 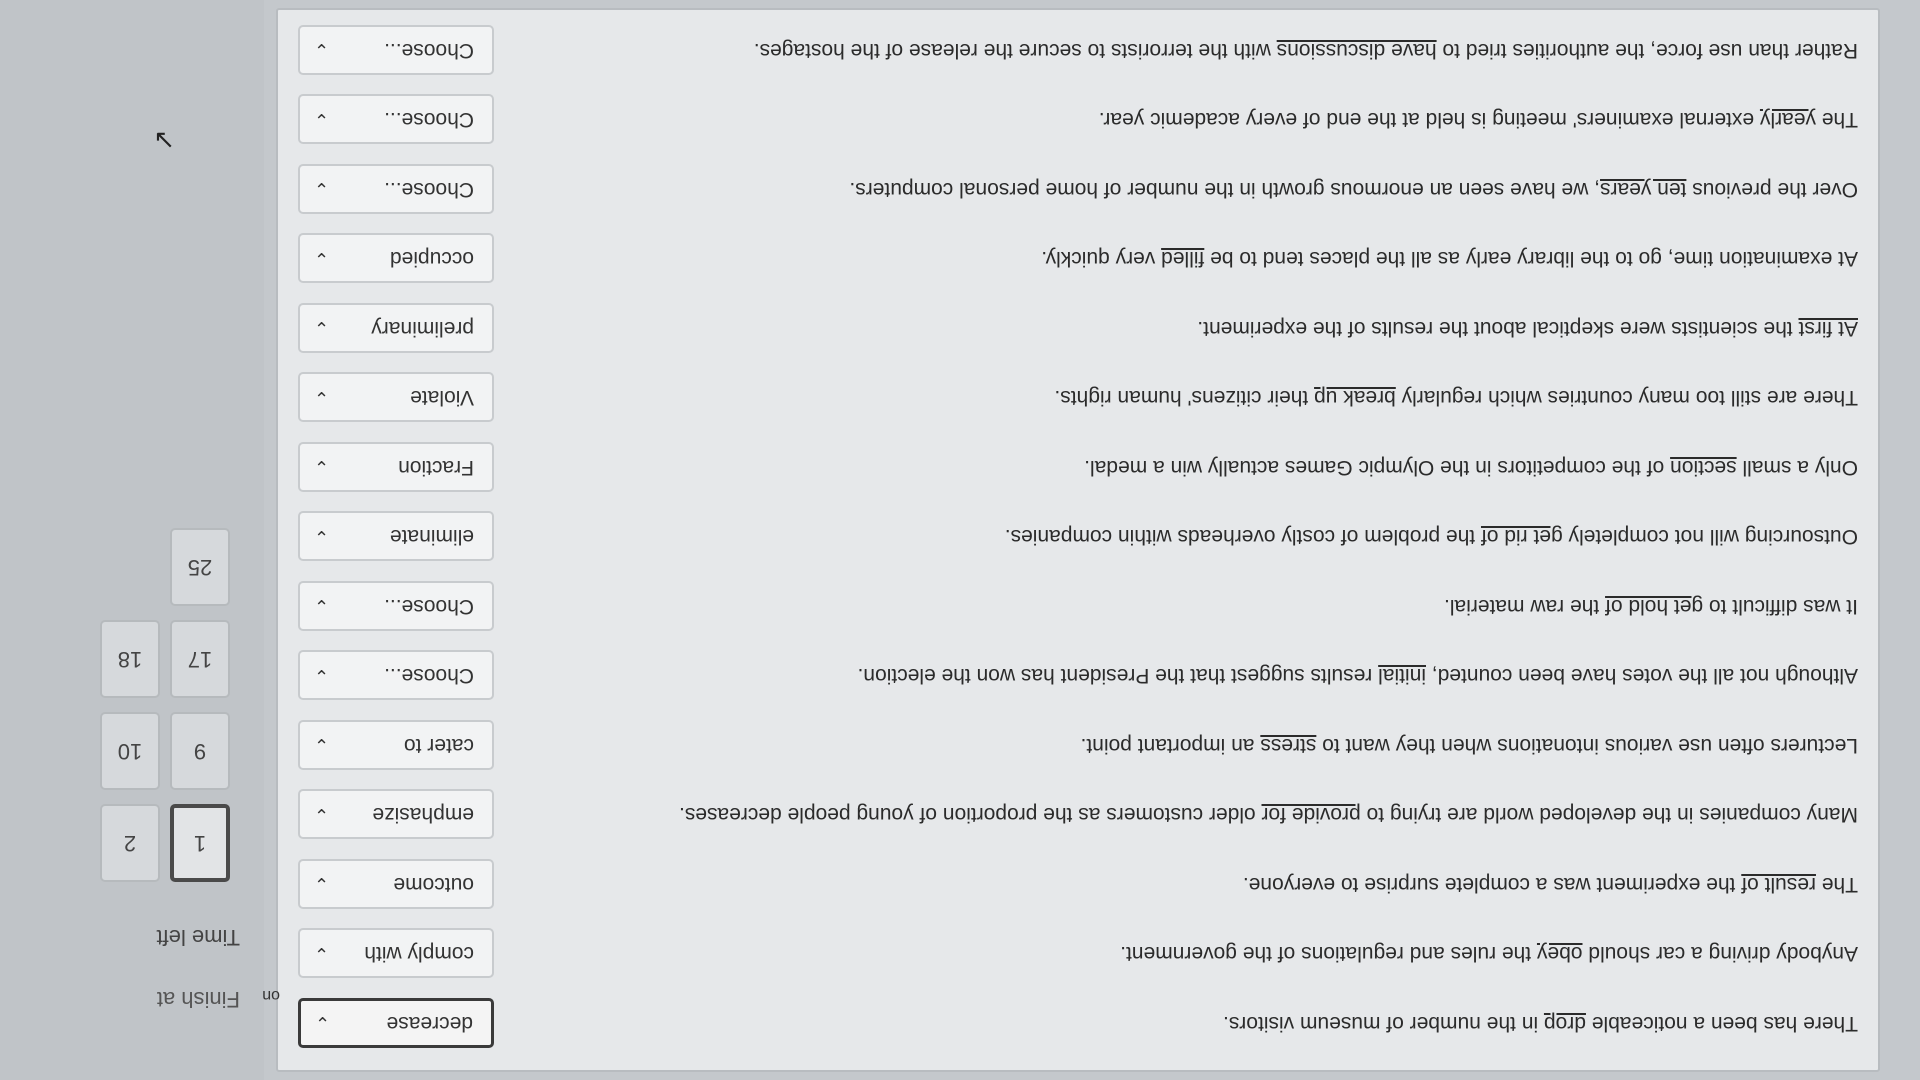 What do you see at coordinates (433, 884) in the screenshot?
I see `dropdown-selected-value: outcome` at bounding box center [433, 884].